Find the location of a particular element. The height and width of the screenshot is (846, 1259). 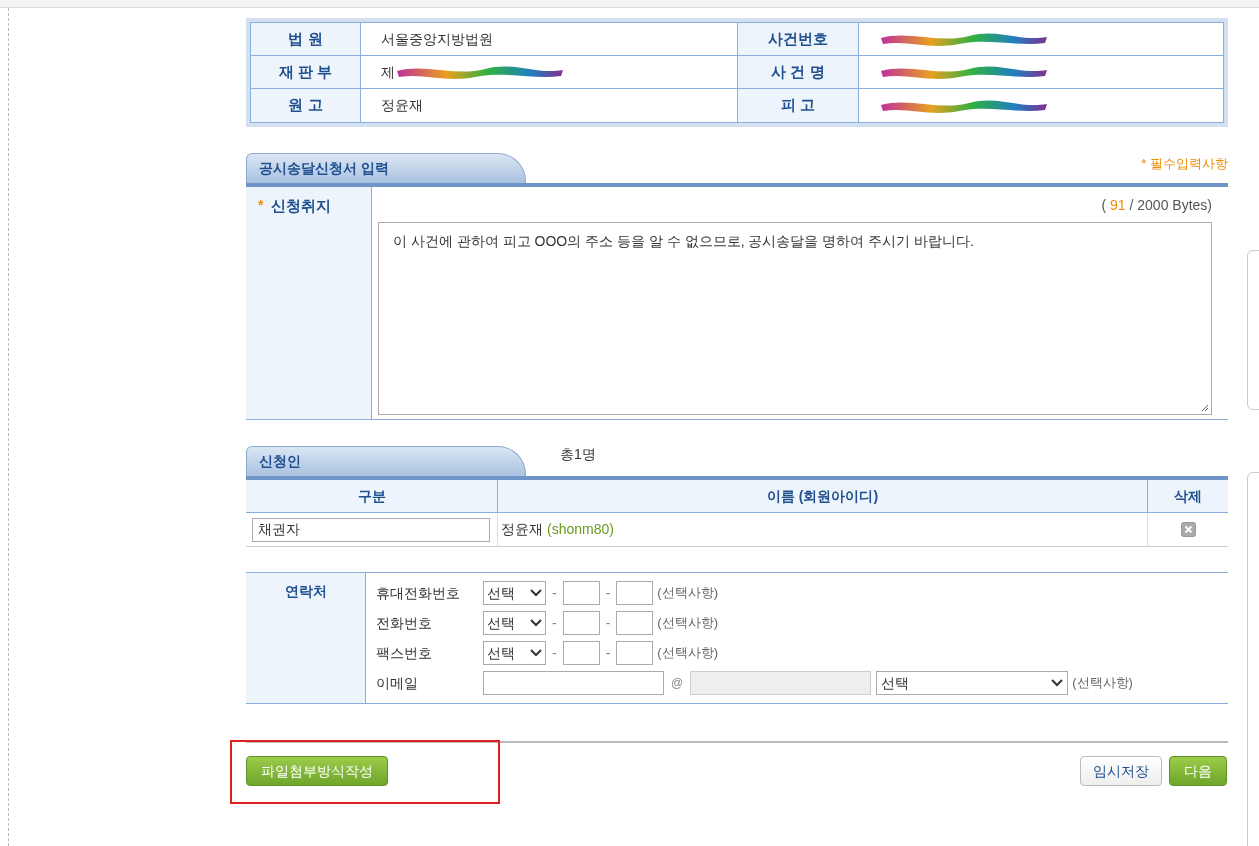

contact-label: 이메일 is located at coordinates (397, 683).